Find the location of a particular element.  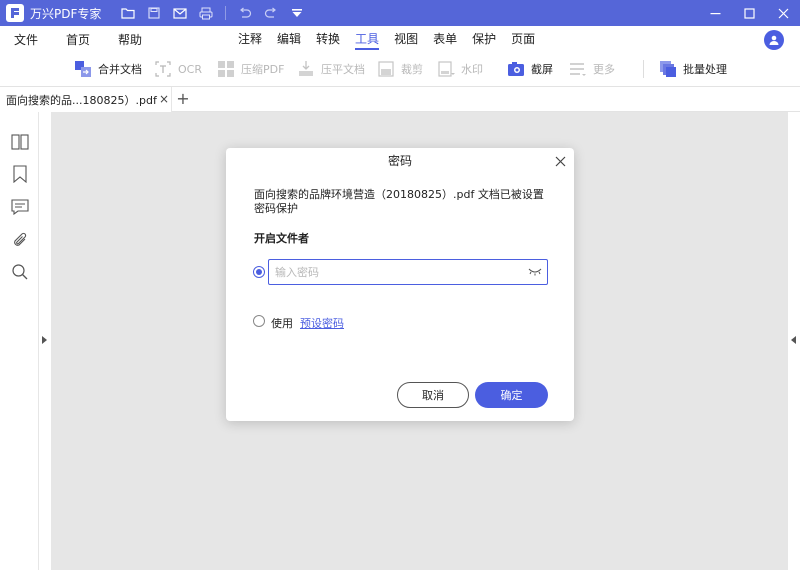

merge-button: 合并文档 is located at coordinates (108, 69).